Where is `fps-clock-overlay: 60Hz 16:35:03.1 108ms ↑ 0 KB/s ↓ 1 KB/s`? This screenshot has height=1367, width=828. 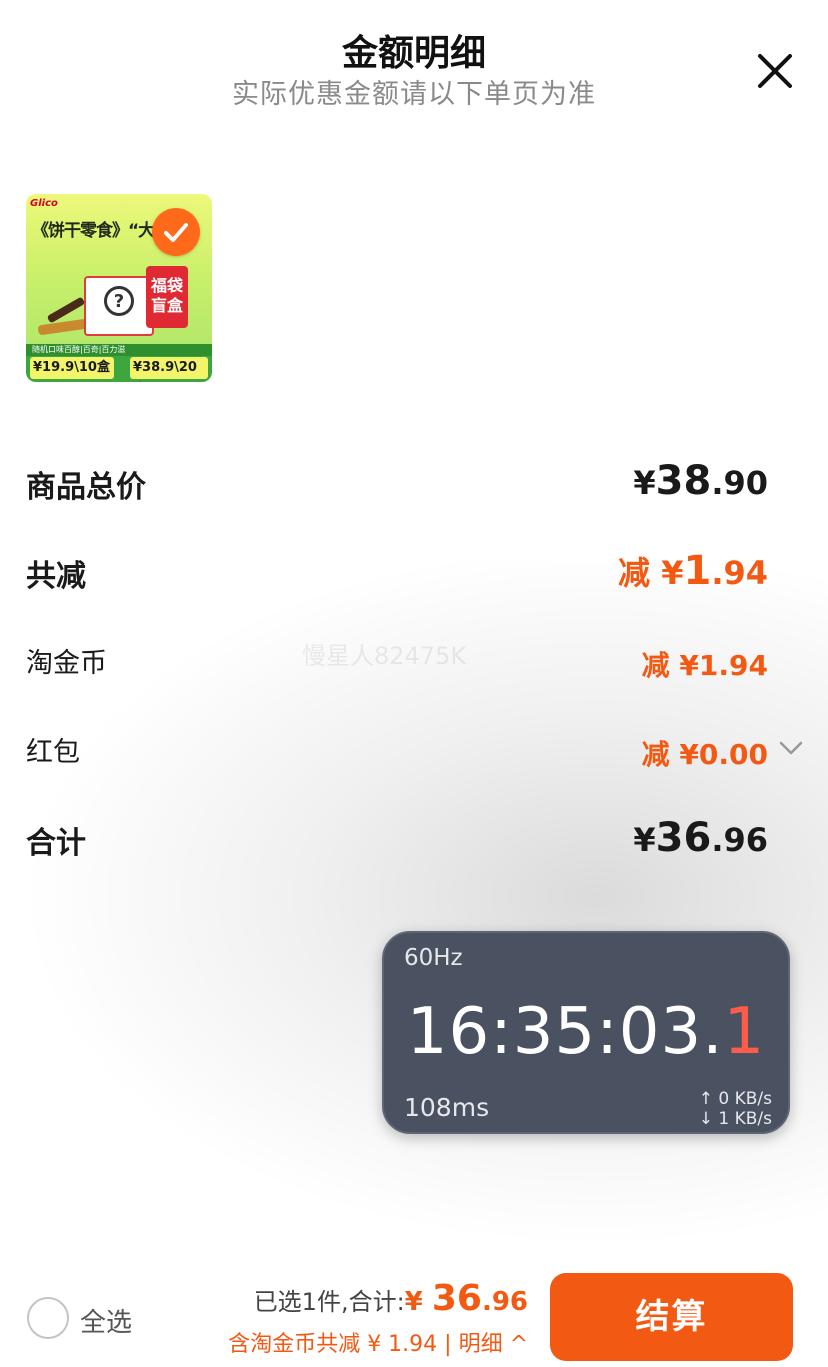 fps-clock-overlay: 60Hz 16:35:03.1 108ms ↑ 0 KB/s ↓ 1 KB/s is located at coordinates (586, 1032).